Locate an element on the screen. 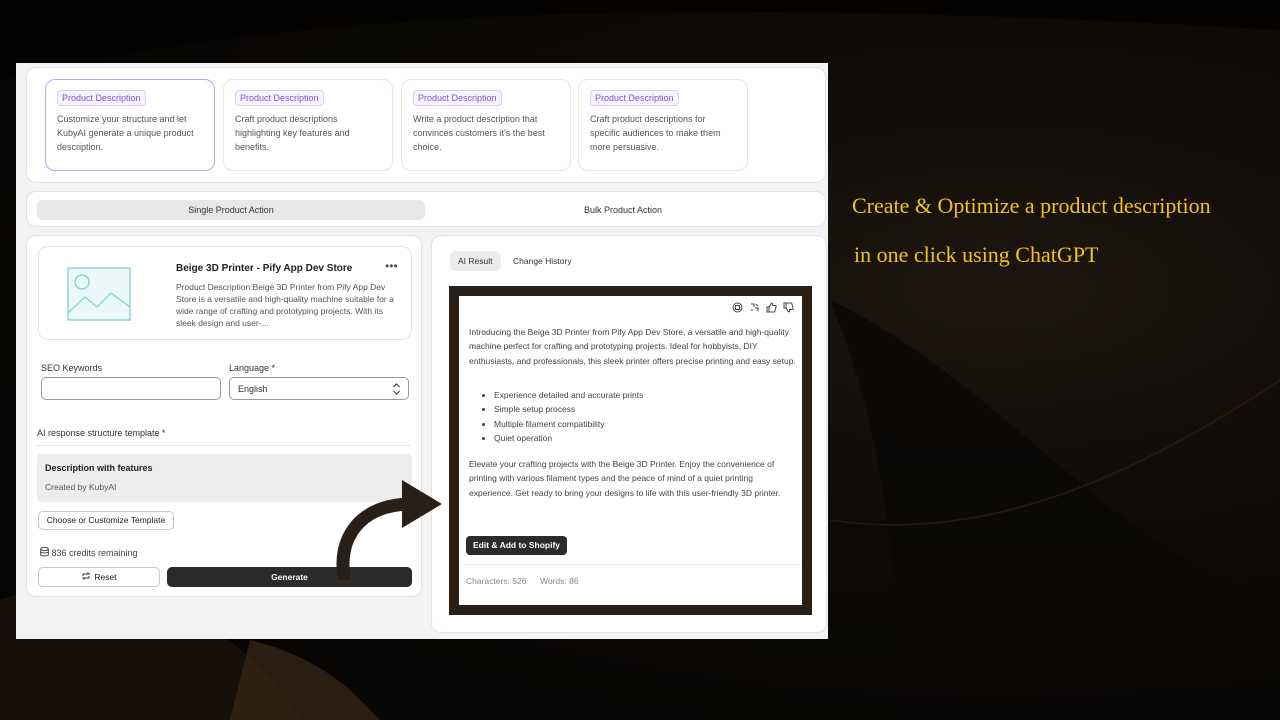 This screenshot has height=720, width=1280. list-item: Simple setup process is located at coordinates (644, 409).